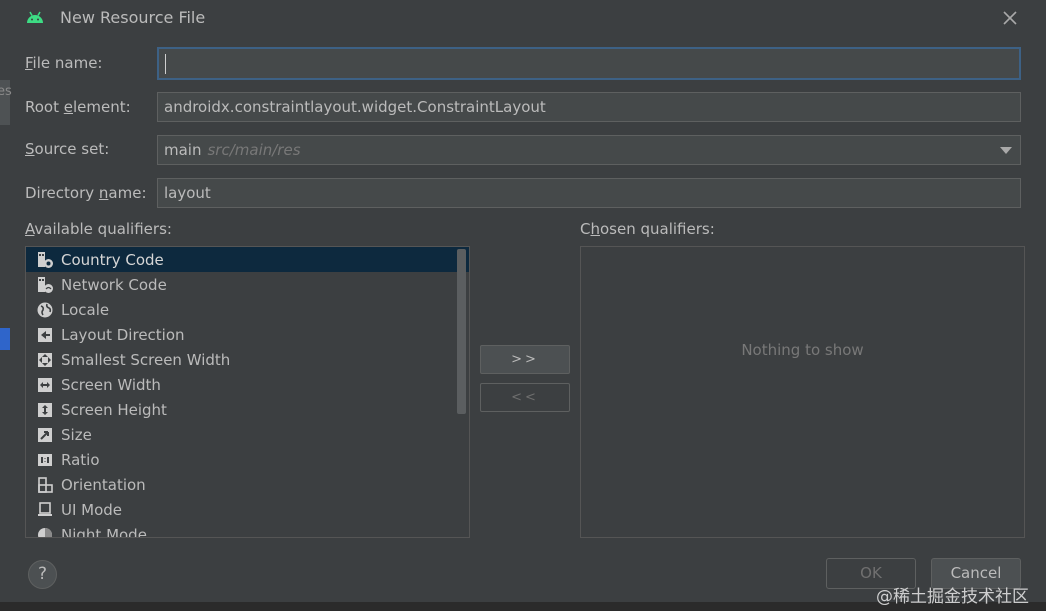 The image size is (1046, 611). What do you see at coordinates (461, 331) in the screenshot?
I see `list-scrollbar` at bounding box center [461, 331].